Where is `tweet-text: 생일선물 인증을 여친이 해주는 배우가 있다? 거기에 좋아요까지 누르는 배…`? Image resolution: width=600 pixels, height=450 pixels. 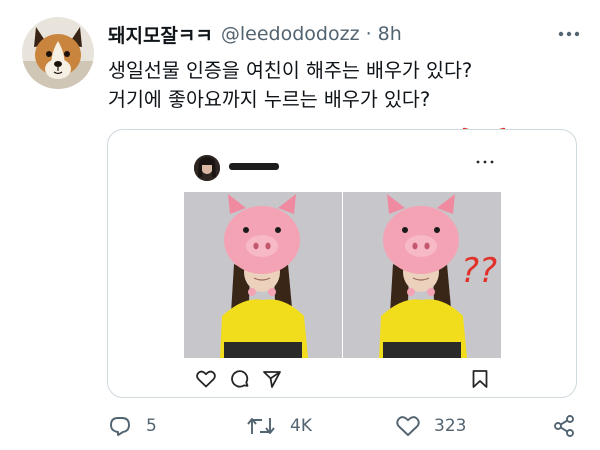
tweet-text: 생일선물 인증을 여친이 해주는 배우가 있다? 거기에 좋아요까지 누르는 배… is located at coordinates (343, 85).